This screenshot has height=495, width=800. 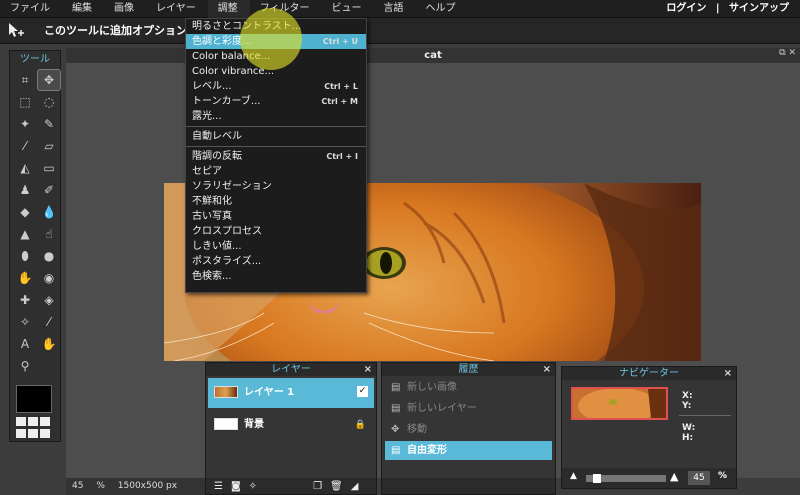 I want to click on drawing-icon: ◆, so click(x=25, y=212).